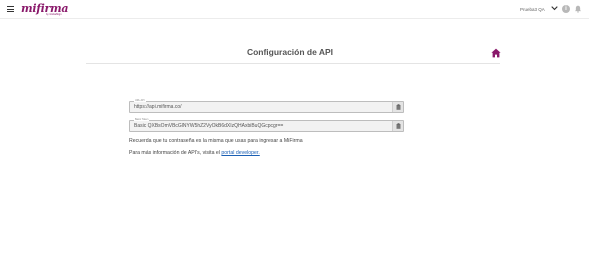  What do you see at coordinates (10, 9) in the screenshot?
I see `hamburger-menu-icon` at bounding box center [10, 9].